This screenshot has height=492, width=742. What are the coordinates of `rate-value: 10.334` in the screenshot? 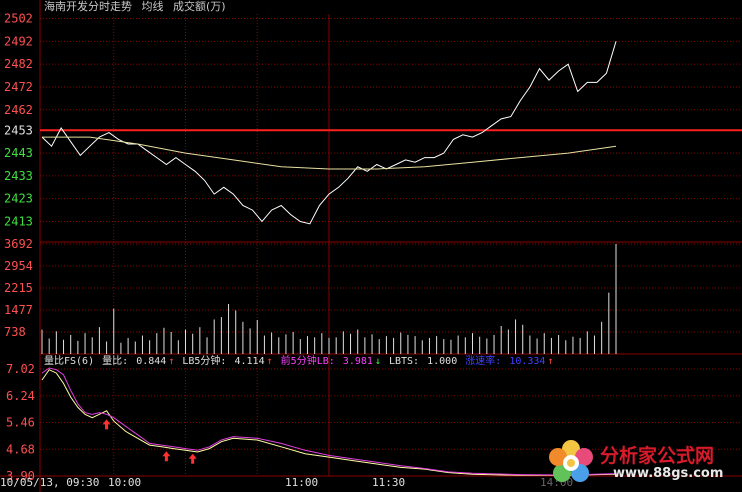 It's located at (527, 361).